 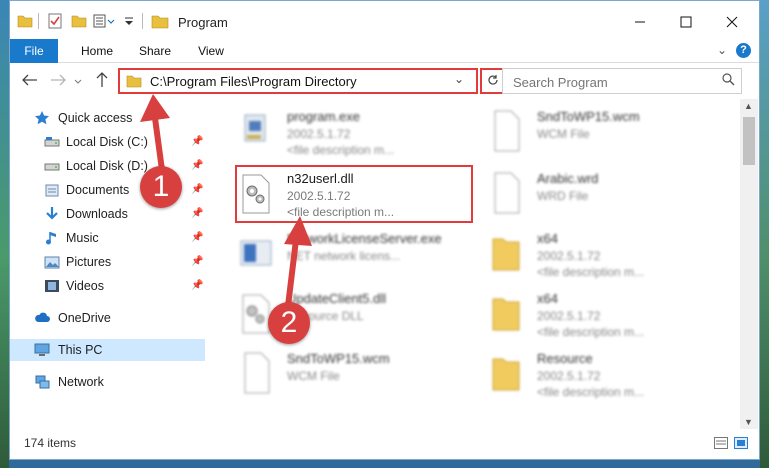 I want to click on sidebar-item-pictures: Pictures 📌, so click(x=107, y=262).